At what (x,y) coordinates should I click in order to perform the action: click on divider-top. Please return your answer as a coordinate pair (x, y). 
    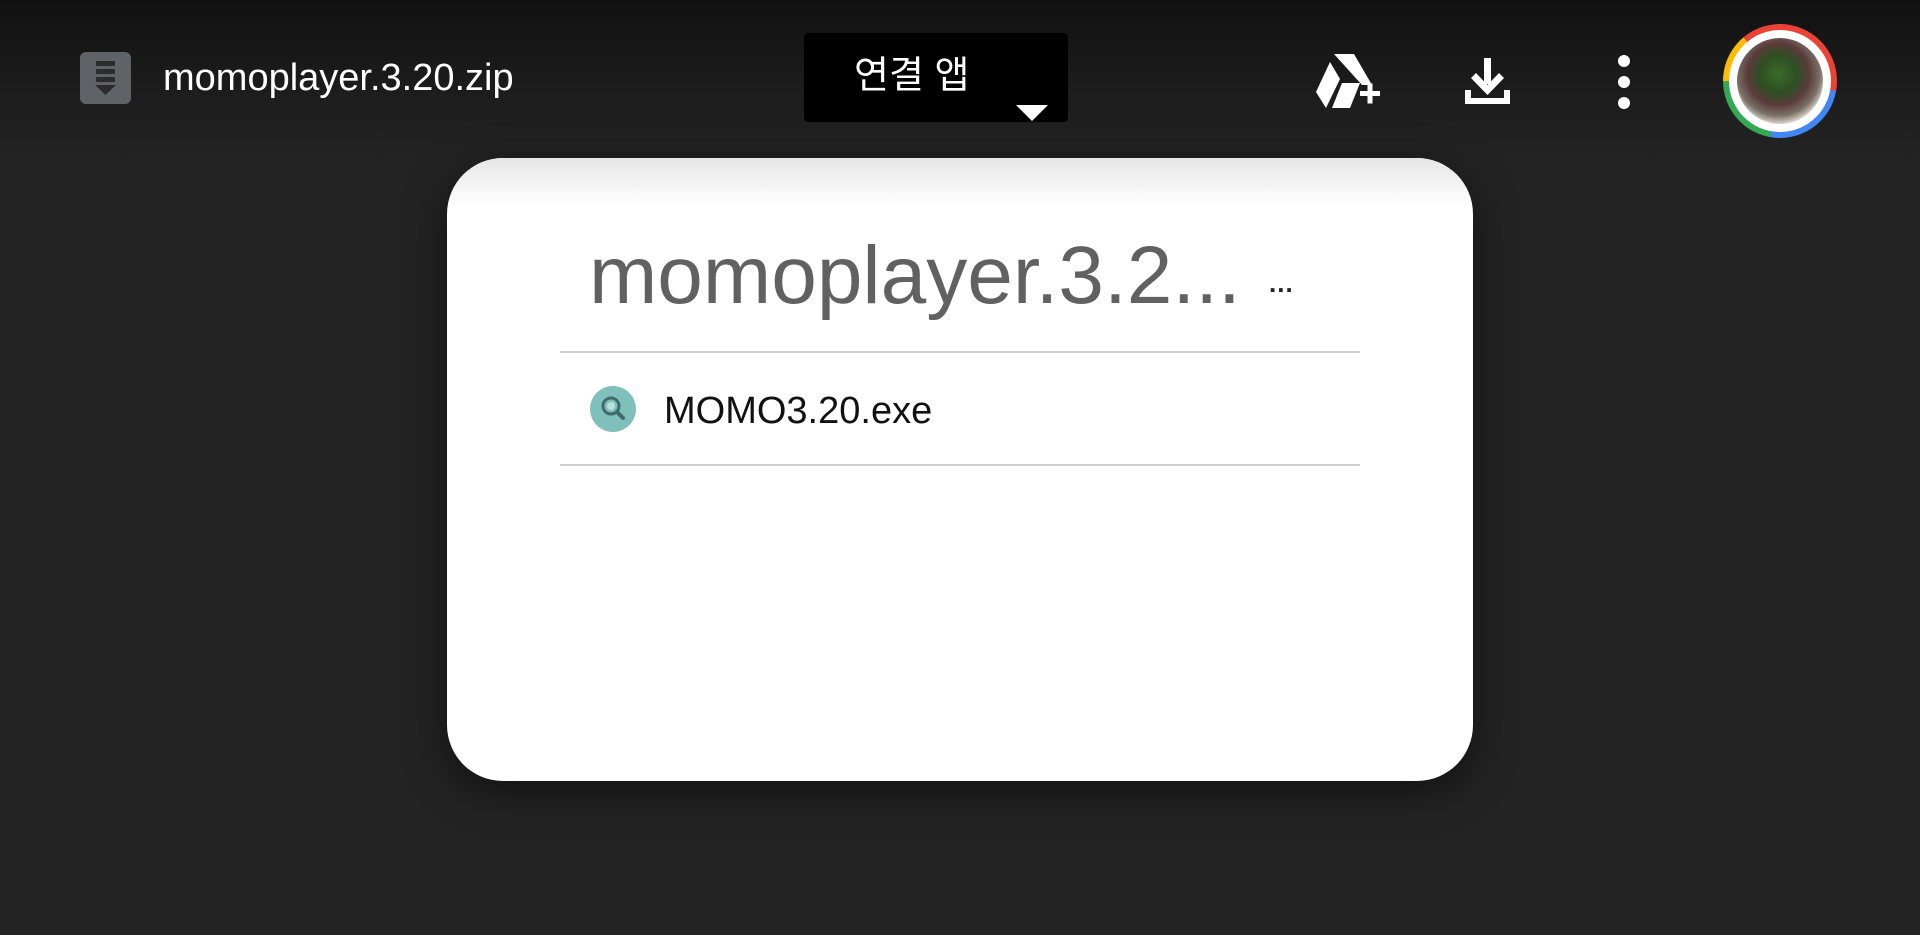
    Looking at the image, I should click on (960, 352).